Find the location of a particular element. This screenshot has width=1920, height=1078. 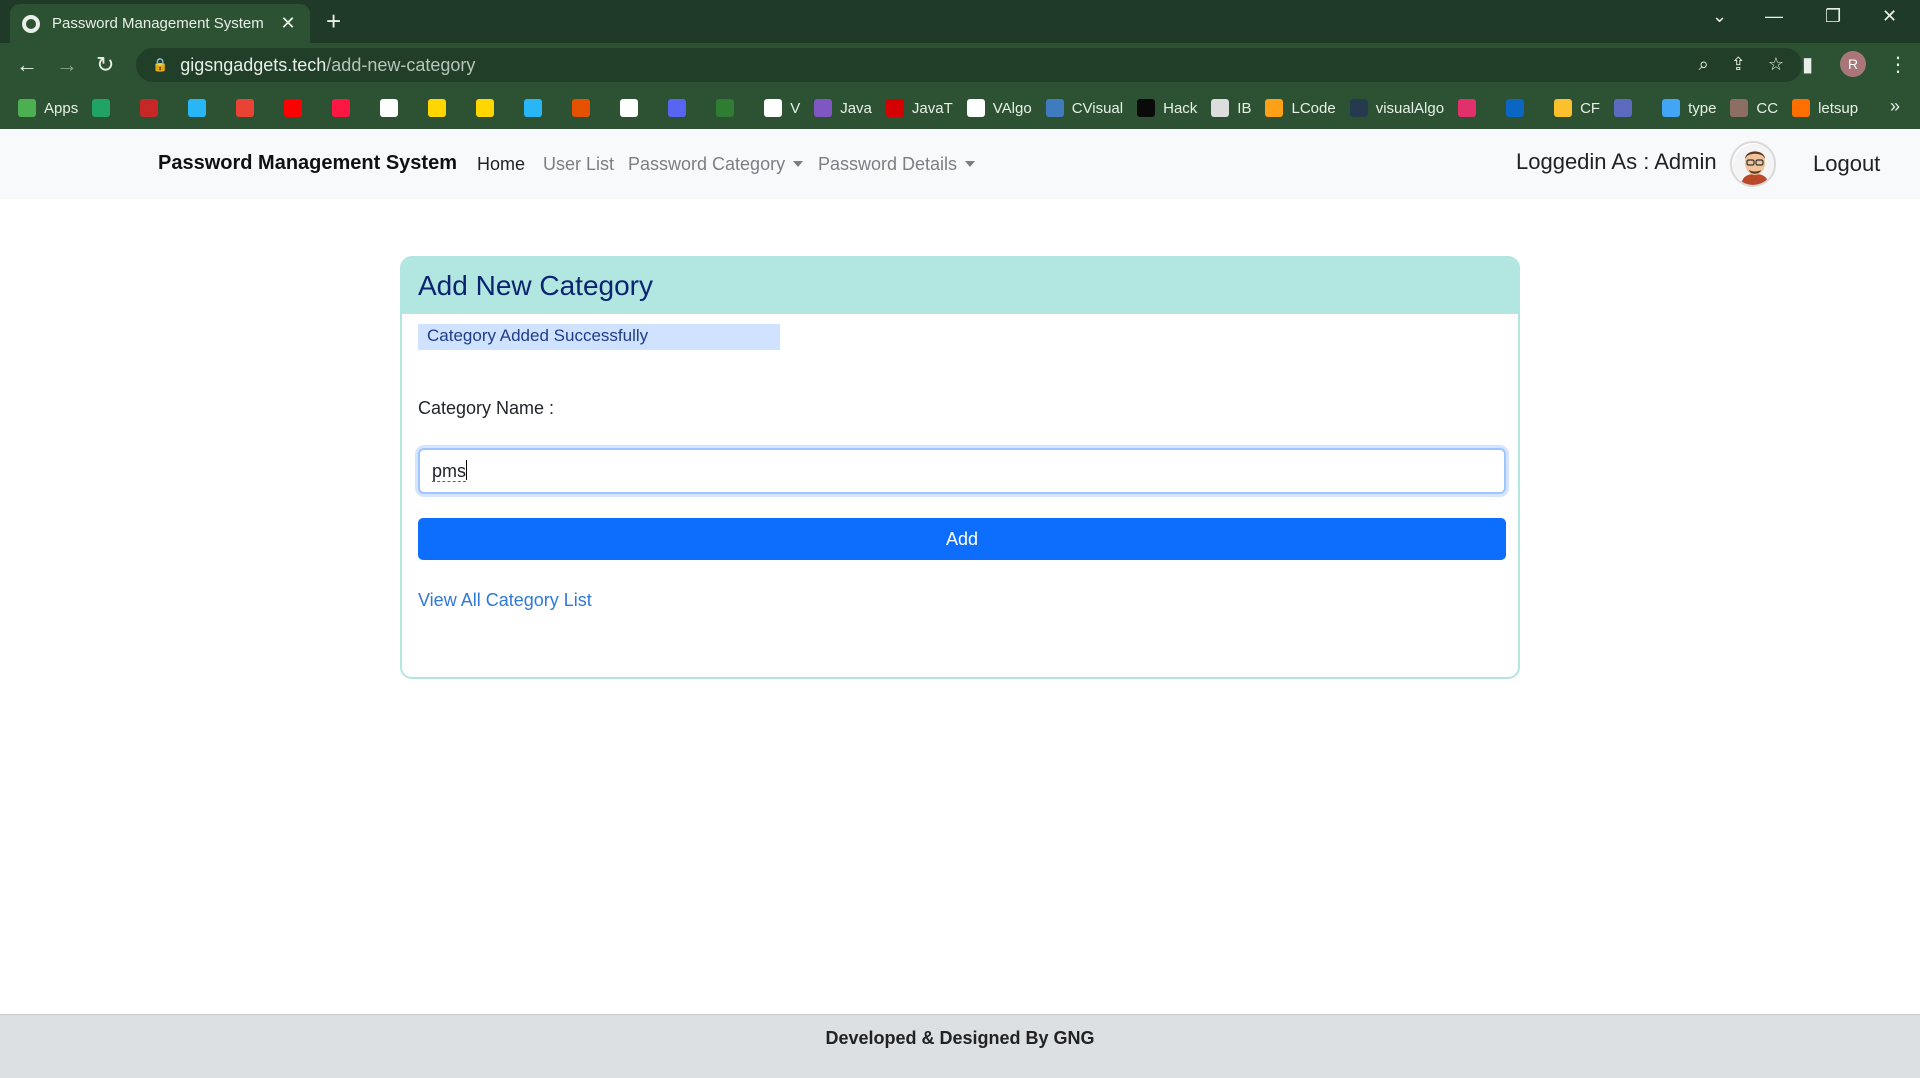

bookmark-item: VAlgo is located at coordinates (999, 108).